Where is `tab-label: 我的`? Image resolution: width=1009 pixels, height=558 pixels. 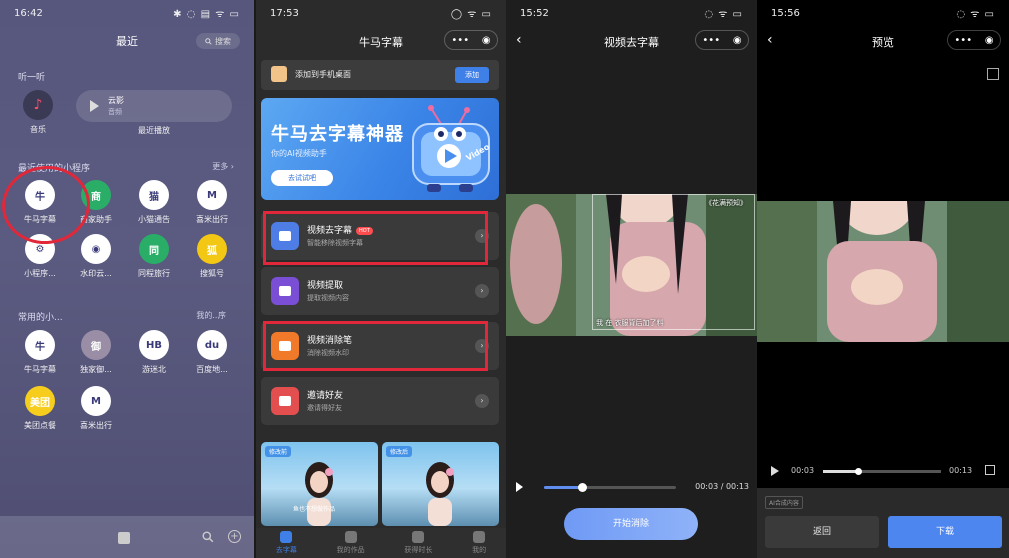
tab-label: 我的 is located at coordinates (479, 550).